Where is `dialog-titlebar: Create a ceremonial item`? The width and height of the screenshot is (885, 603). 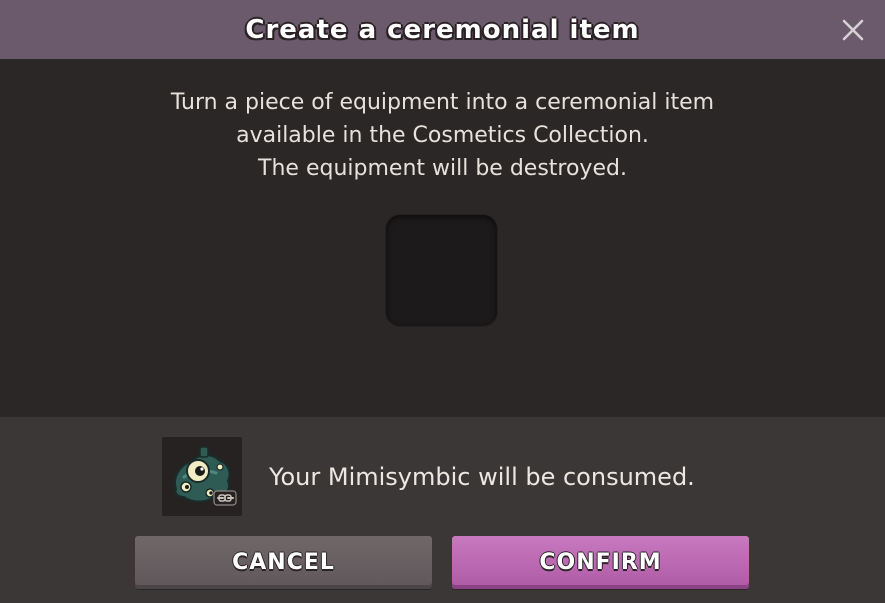
dialog-titlebar: Create a ceremonial item is located at coordinates (442, 29).